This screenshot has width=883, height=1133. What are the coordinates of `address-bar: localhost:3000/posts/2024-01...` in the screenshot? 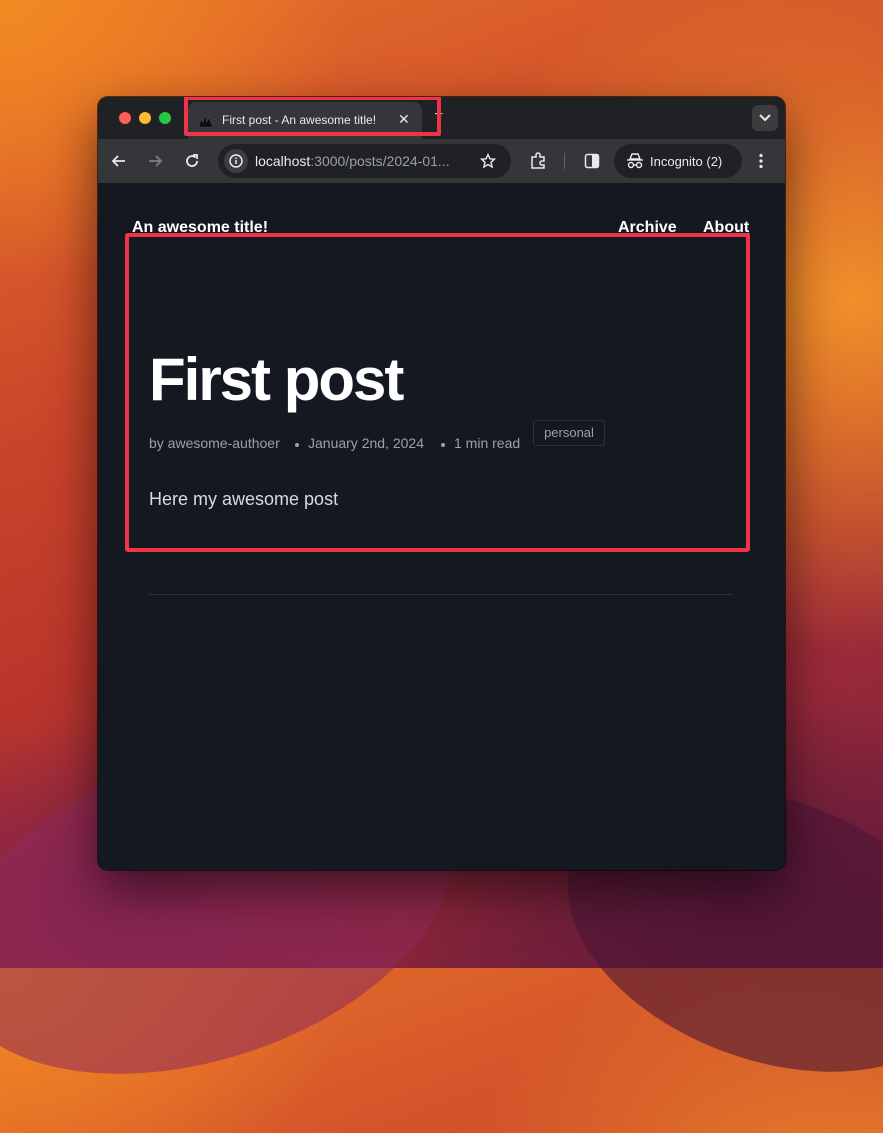 It's located at (364, 161).